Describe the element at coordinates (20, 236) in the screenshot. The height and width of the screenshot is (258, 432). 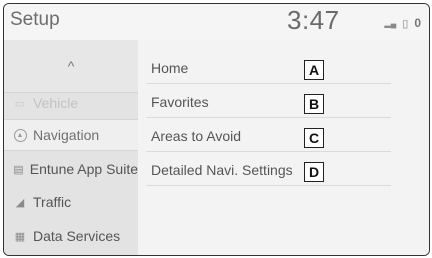
I see `data-services-icon: ▦` at that location.